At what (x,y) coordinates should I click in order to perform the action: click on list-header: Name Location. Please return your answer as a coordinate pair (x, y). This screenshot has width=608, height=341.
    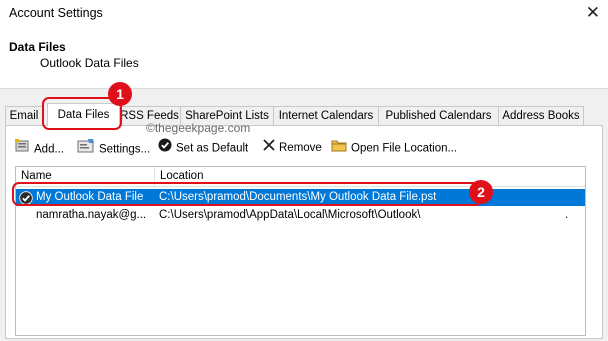
    Looking at the image, I should click on (300, 177).